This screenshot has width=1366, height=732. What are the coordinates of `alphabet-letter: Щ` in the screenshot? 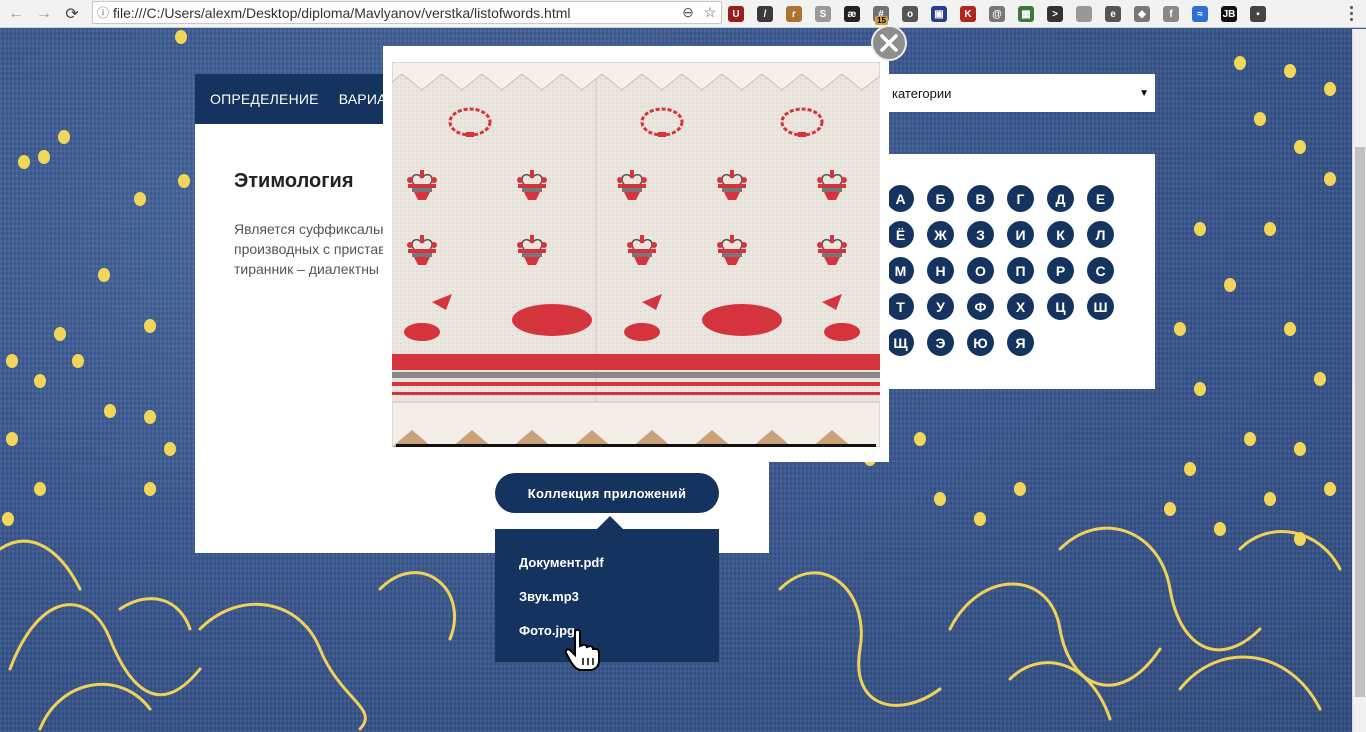 It's located at (900, 342).